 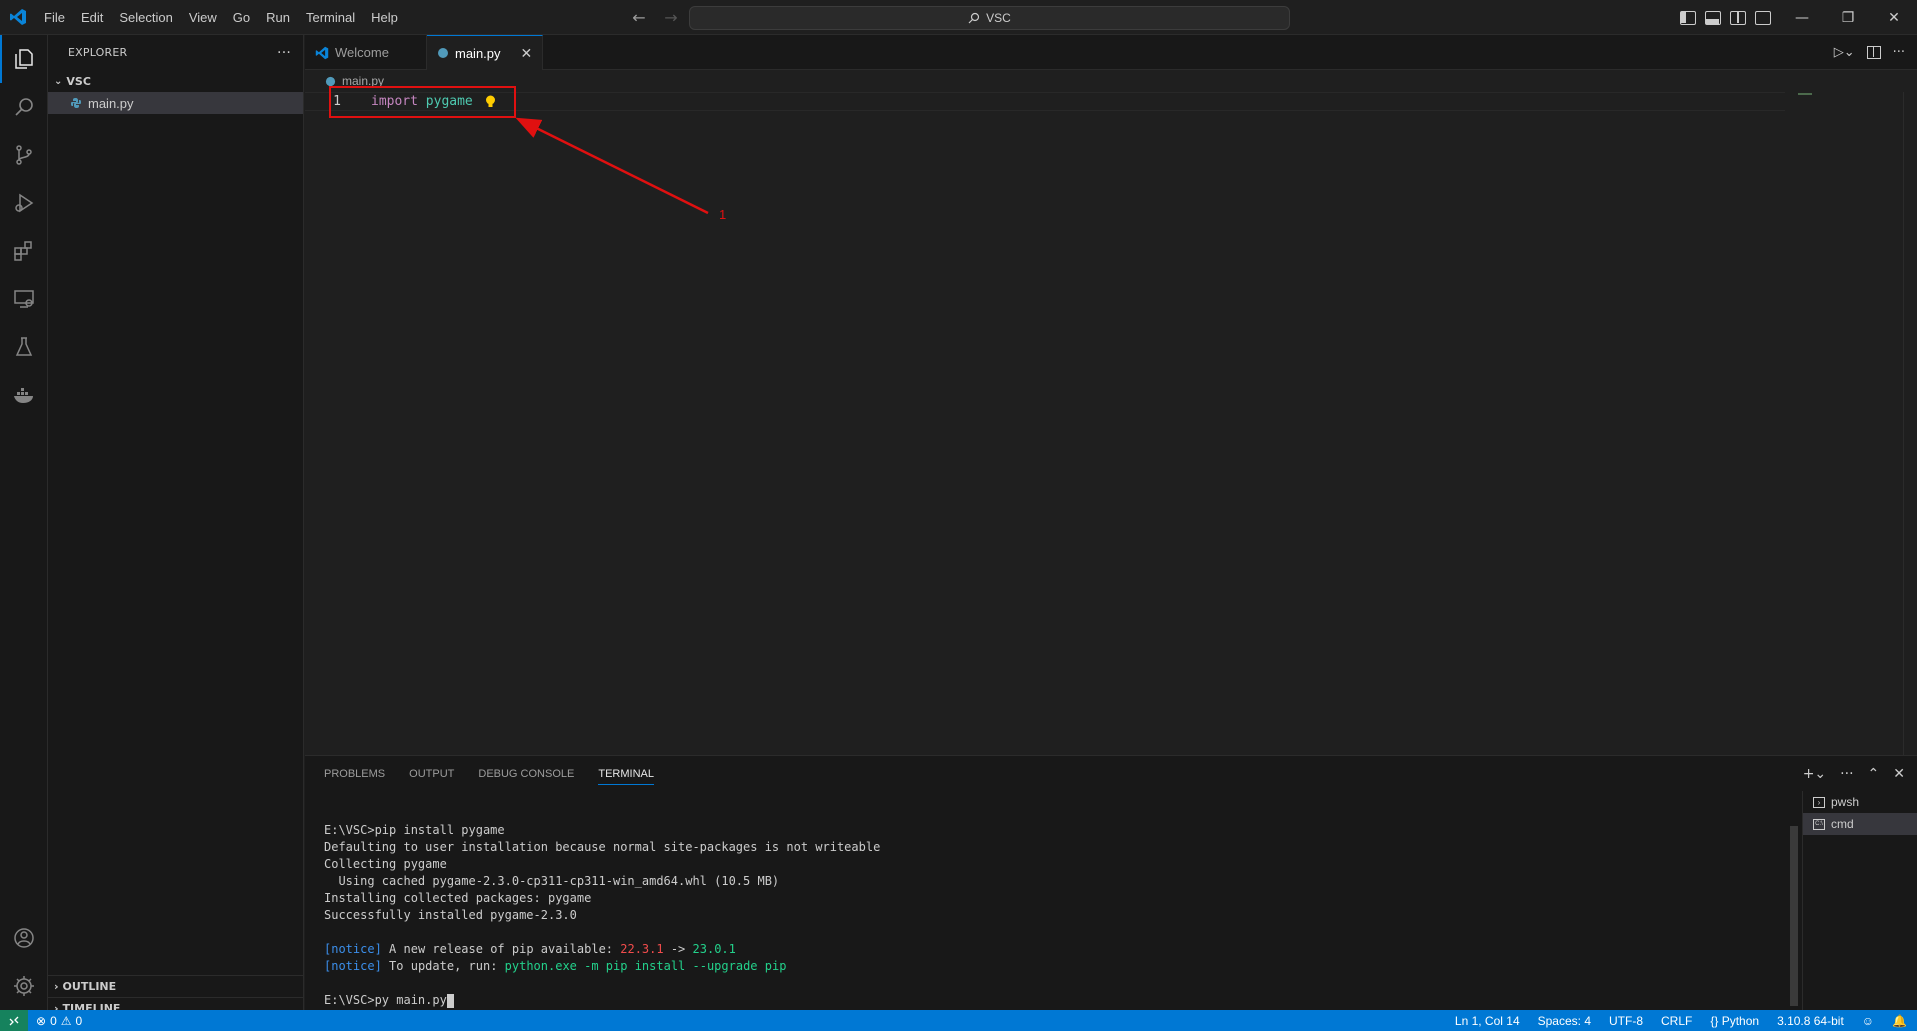 What do you see at coordinates (330, 17) in the screenshot?
I see `menu-terminal: Terminal` at bounding box center [330, 17].